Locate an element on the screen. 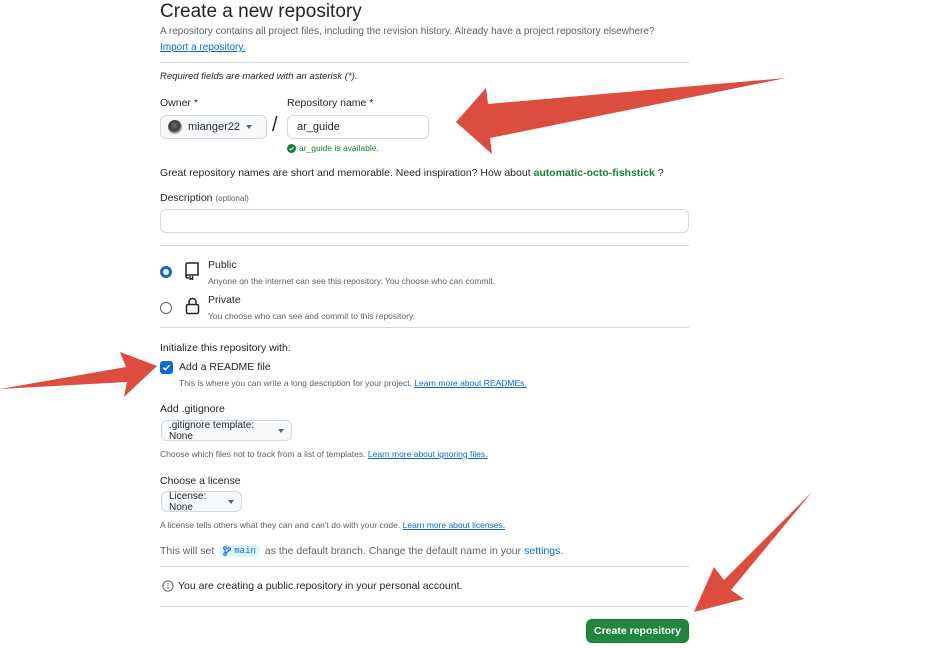  branch-prefix: This will set is located at coordinates (187, 551).